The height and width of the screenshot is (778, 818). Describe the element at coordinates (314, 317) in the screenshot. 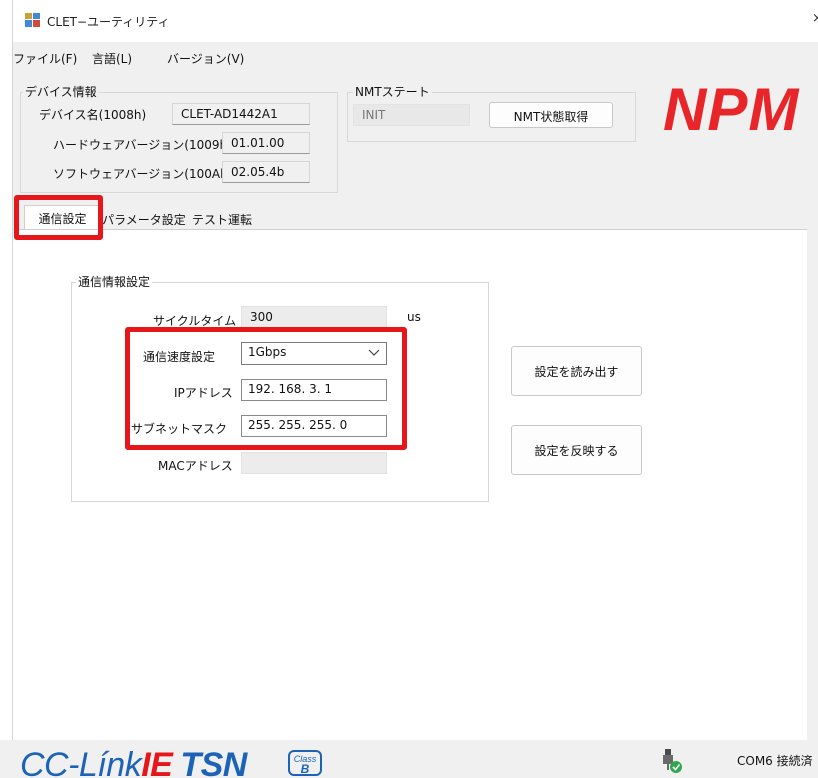

I see `cycle-time-field: 300` at that location.